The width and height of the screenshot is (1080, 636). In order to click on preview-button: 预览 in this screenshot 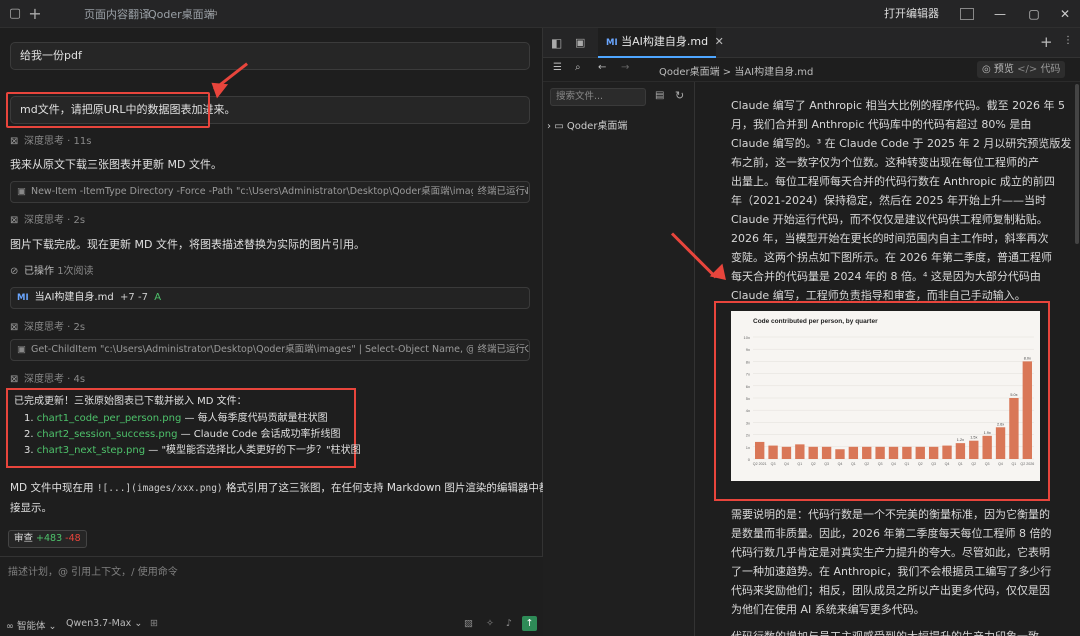, I will do `click(1004, 69)`.